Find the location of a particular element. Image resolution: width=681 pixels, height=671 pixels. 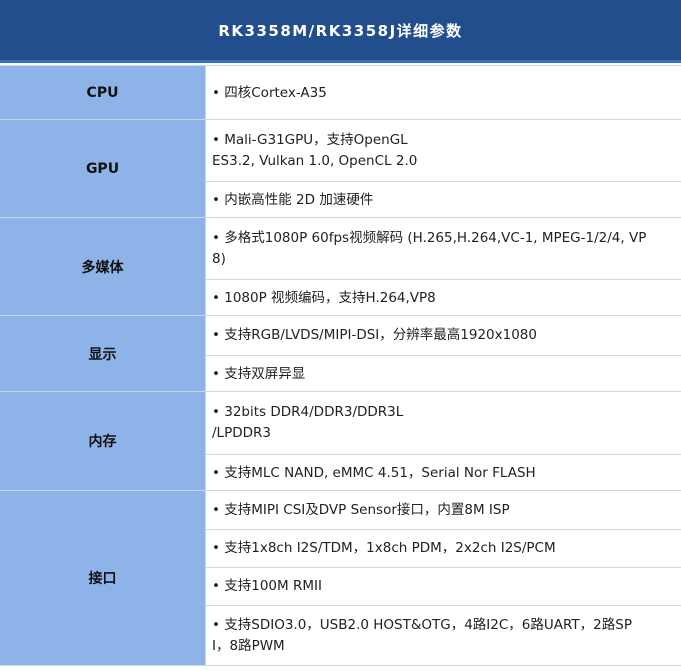

spec-item: • 四核Cortex-A35 is located at coordinates (443, 93).